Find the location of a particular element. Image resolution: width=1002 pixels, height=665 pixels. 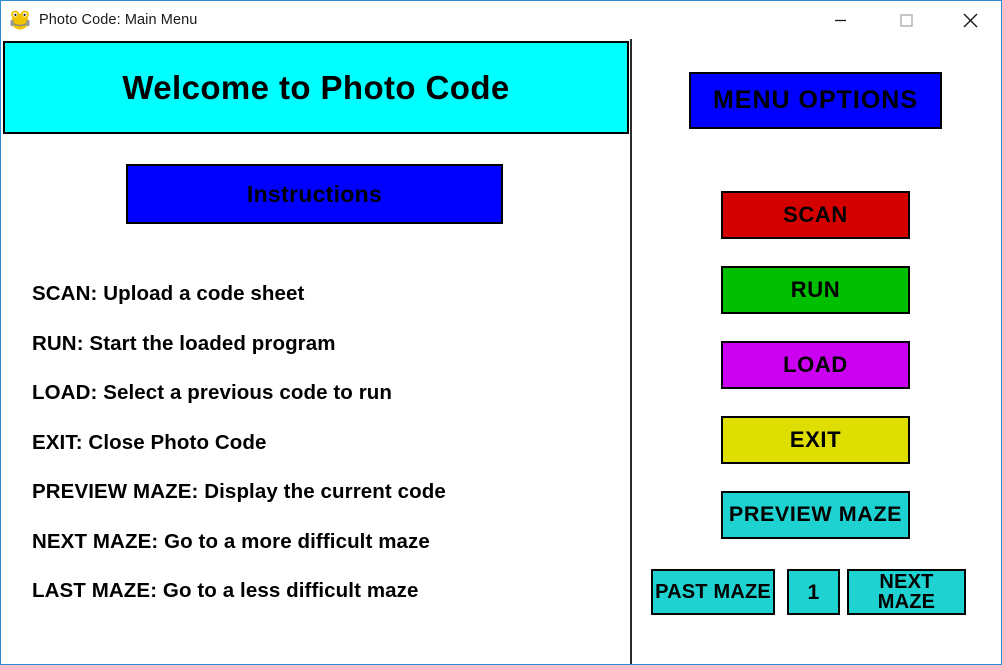

run-button: RUN is located at coordinates (815, 290).